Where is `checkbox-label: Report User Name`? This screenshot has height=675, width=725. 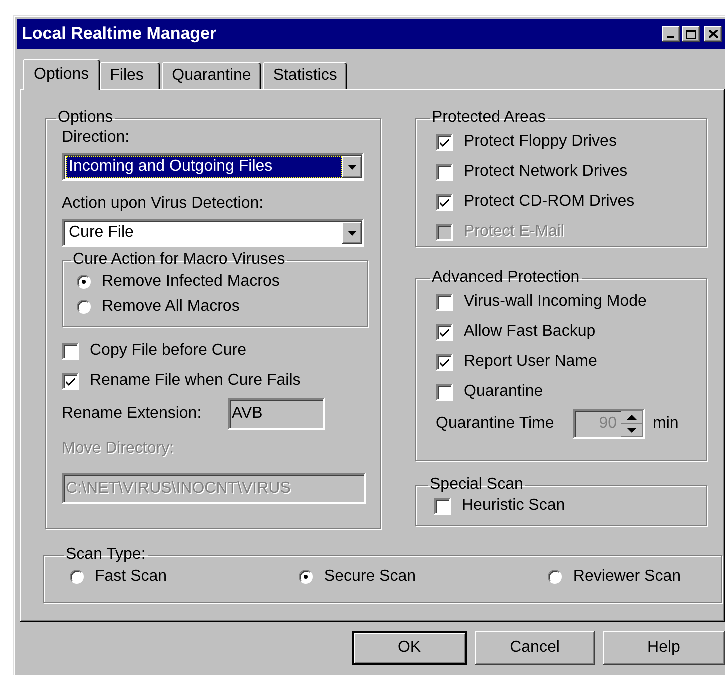
checkbox-label: Report User Name is located at coordinates (531, 362).